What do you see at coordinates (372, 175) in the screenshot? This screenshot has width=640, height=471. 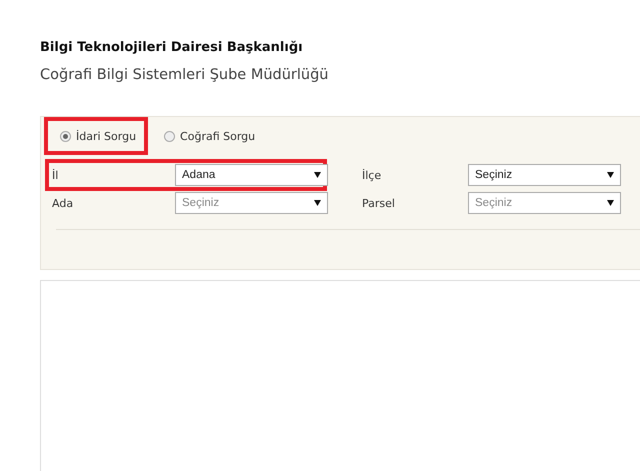 I see `field-label: İlçe` at bounding box center [372, 175].